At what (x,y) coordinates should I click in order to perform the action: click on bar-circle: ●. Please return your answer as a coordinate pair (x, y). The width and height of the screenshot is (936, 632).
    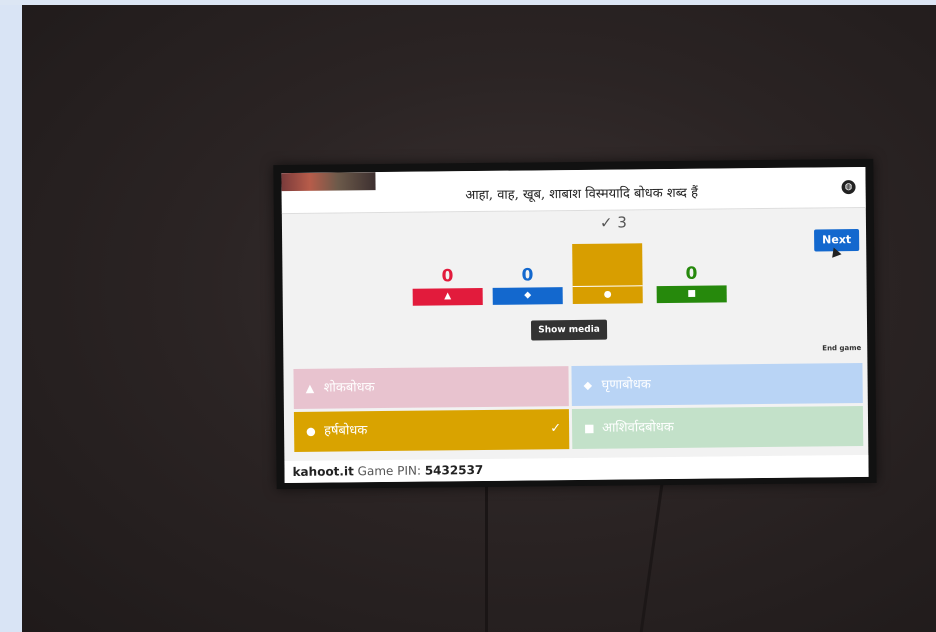
    Looking at the image, I should click on (607, 274).